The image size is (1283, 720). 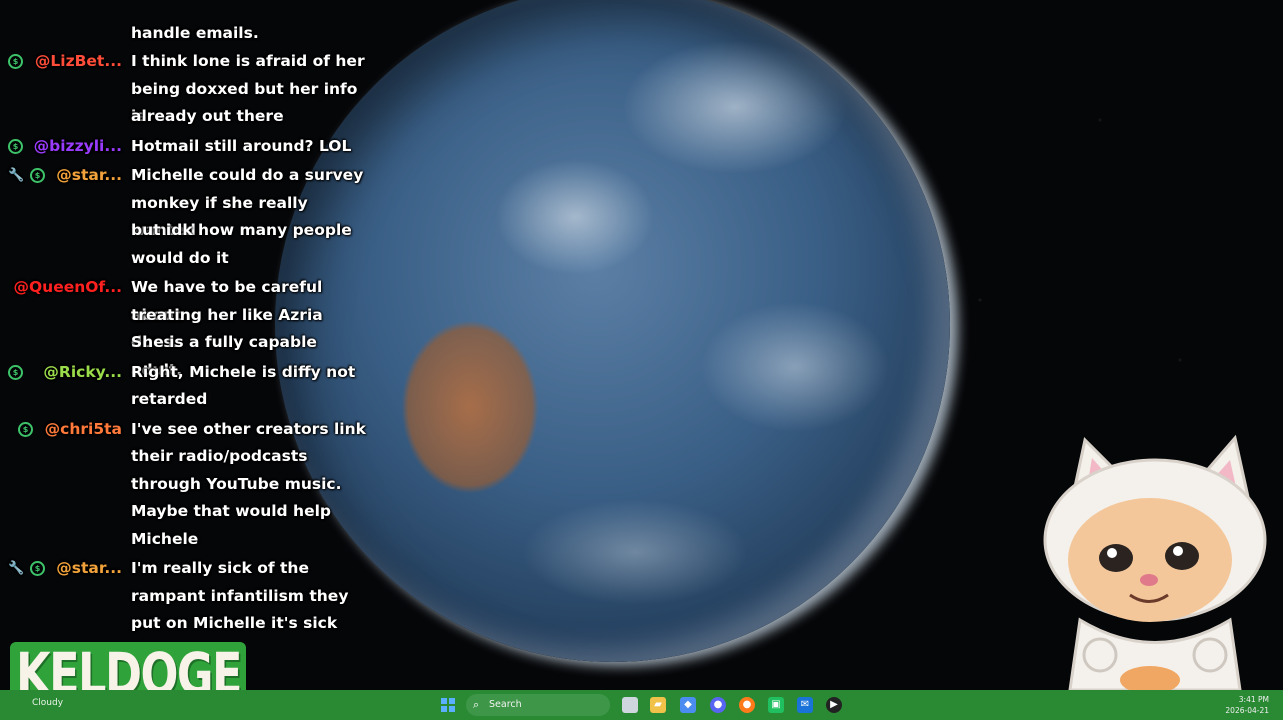 What do you see at coordinates (243, 371) in the screenshot?
I see `chat-message-line: Right, Michele is diffy not` at bounding box center [243, 371].